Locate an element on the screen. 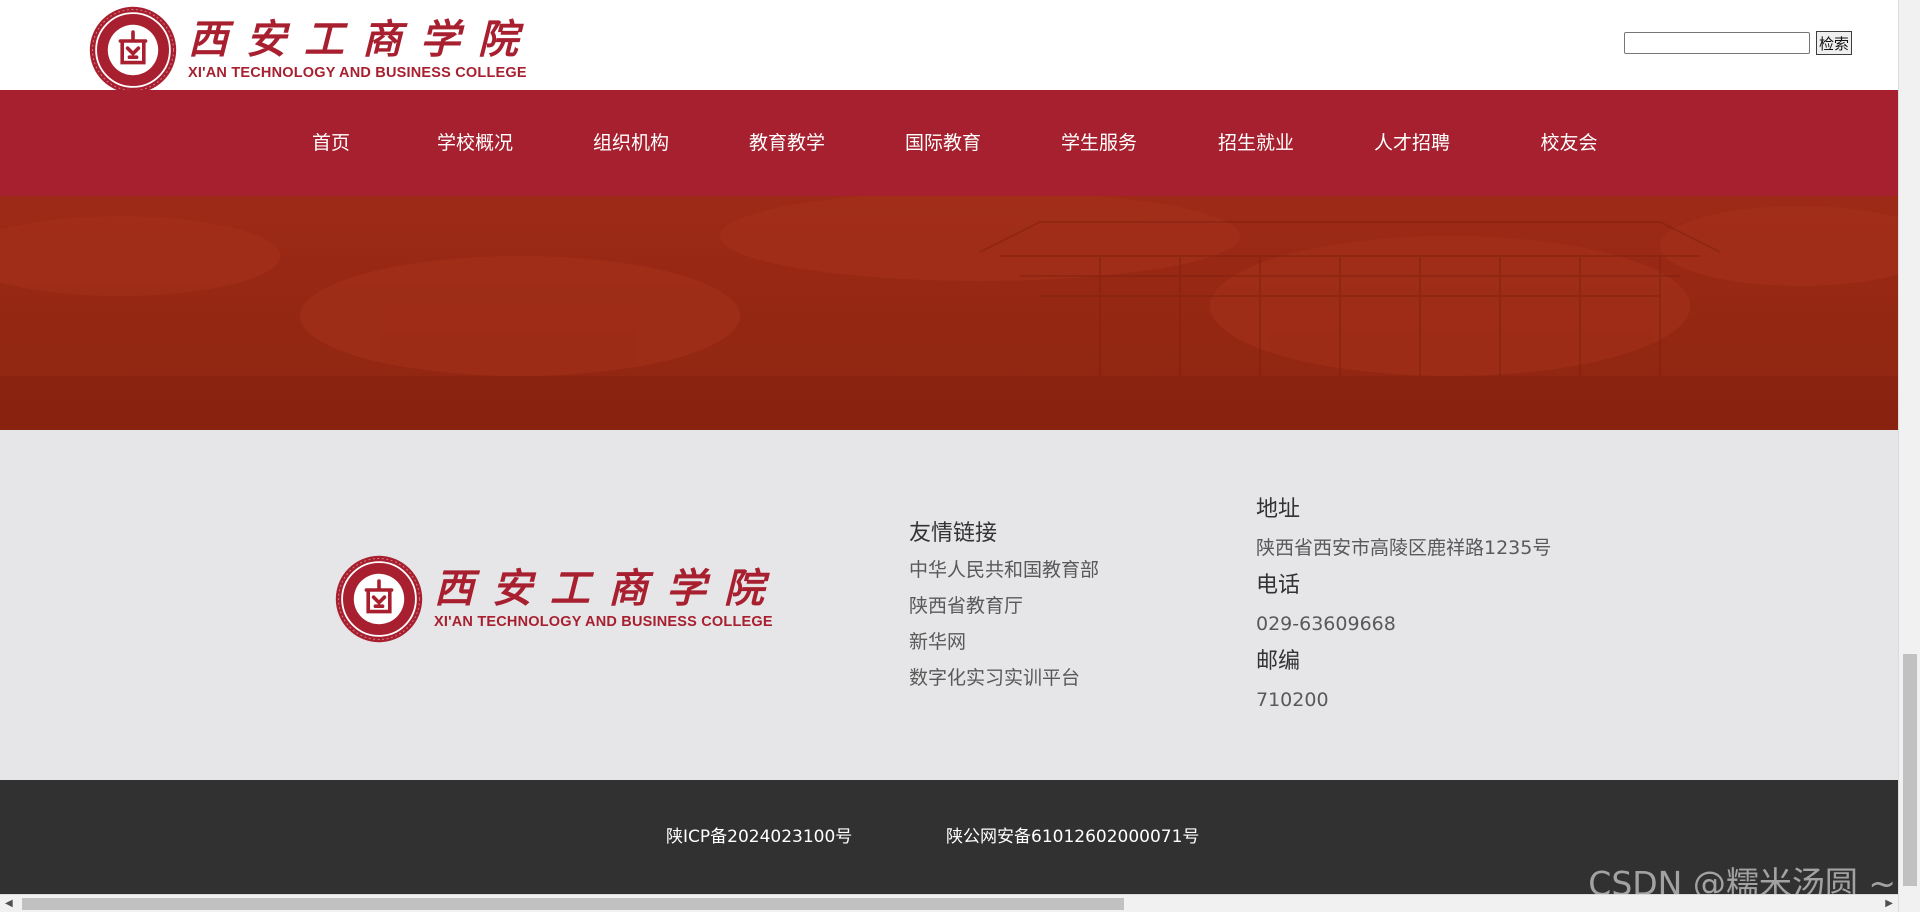 The image size is (1920, 912). friend-links: 友情链接 中华人民共和国教育部 陕西省教育厅 新华网 数字化实习实训平台 is located at coordinates (1069, 606).